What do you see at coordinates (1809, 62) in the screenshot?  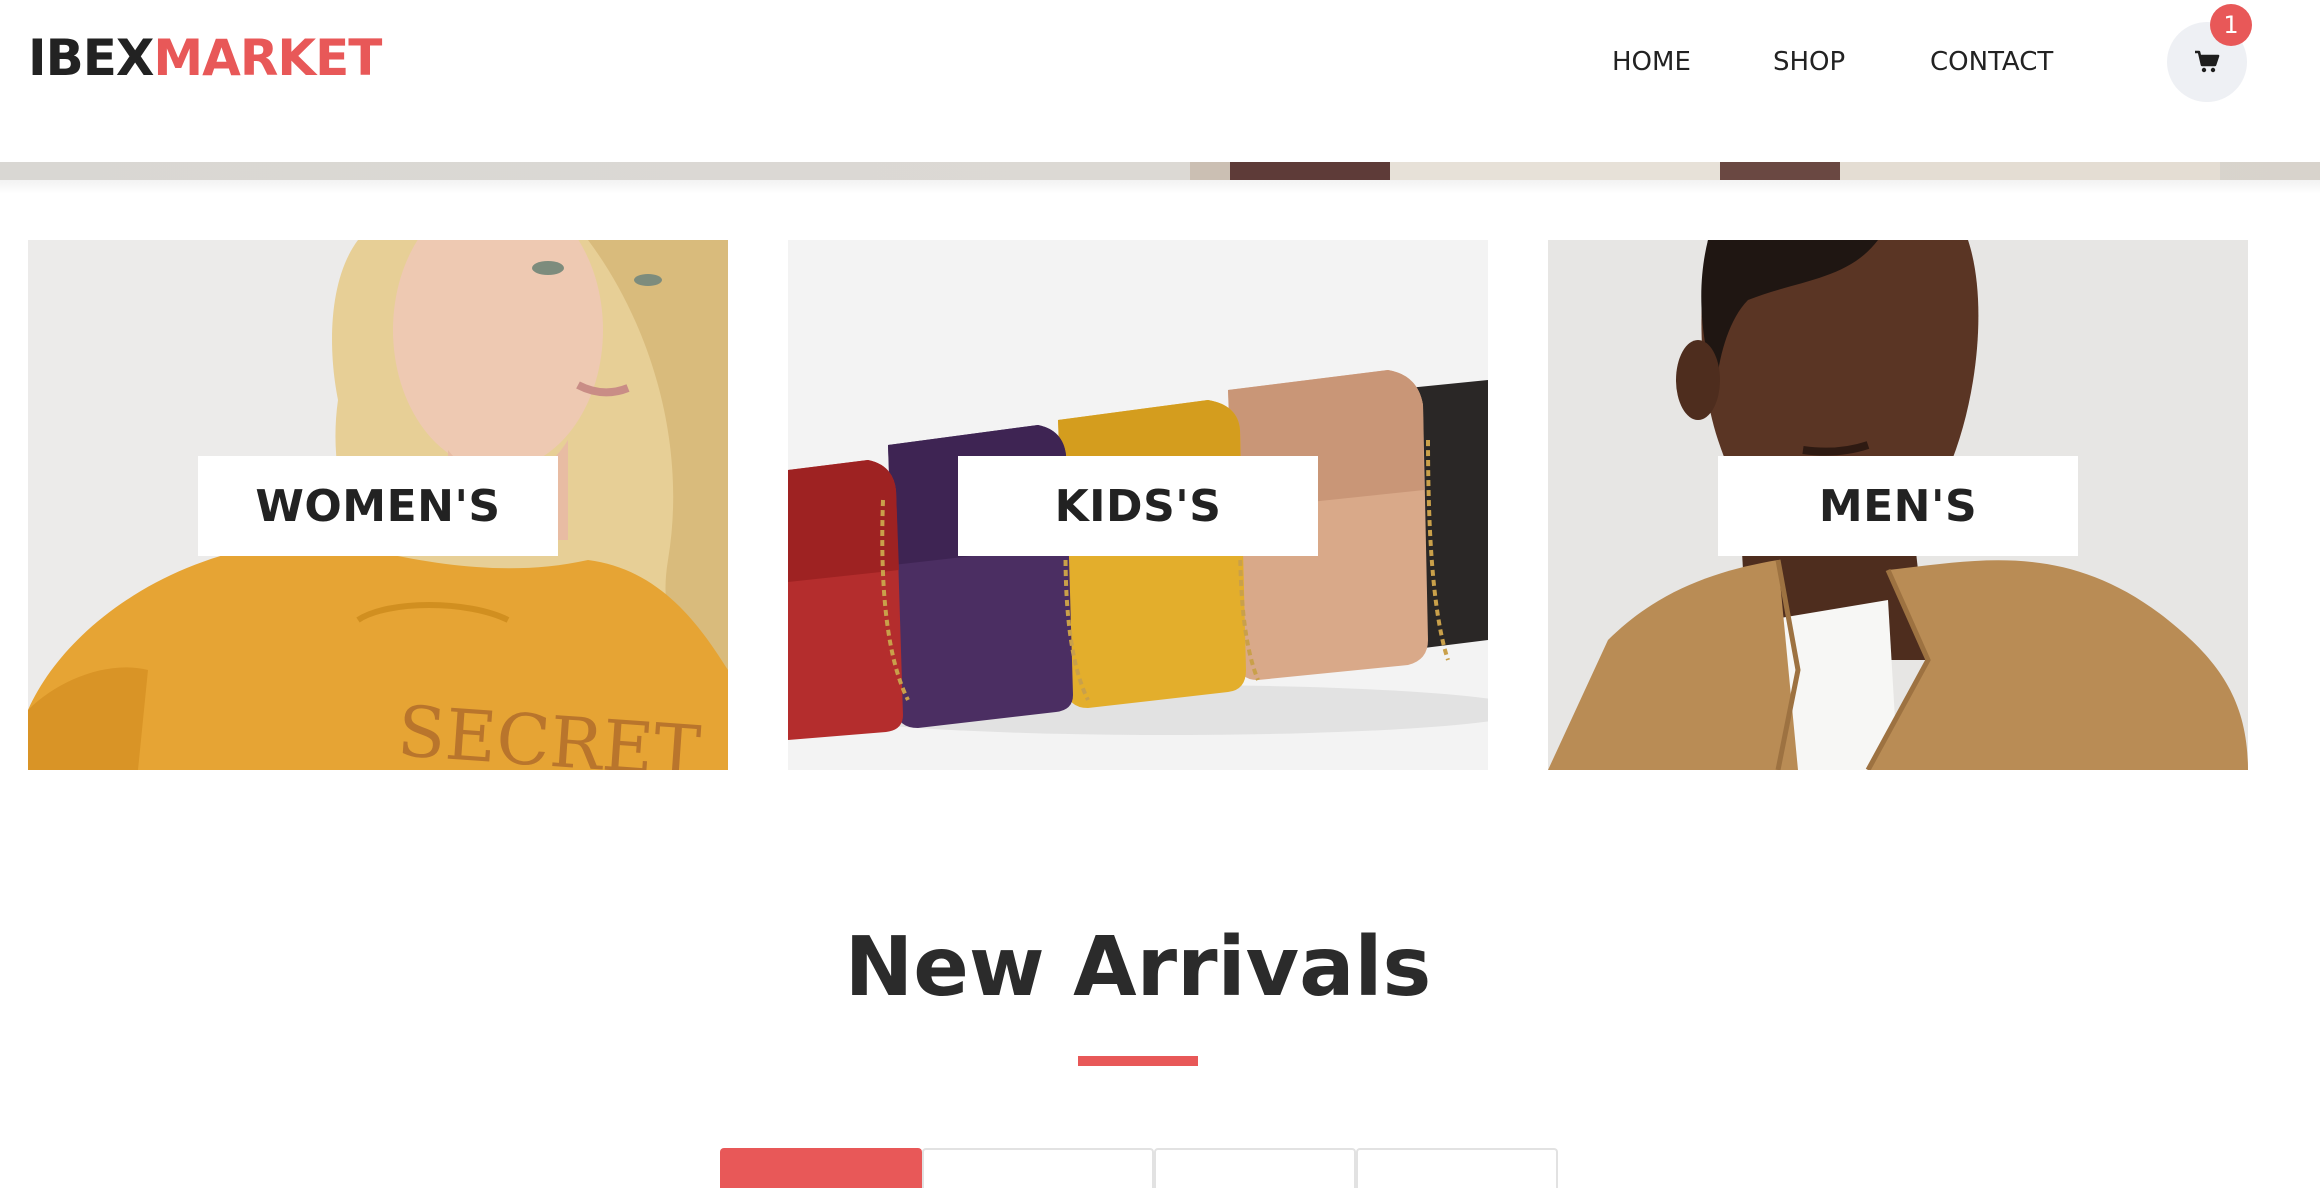 I see `nav-shop-link: SHOP` at bounding box center [1809, 62].